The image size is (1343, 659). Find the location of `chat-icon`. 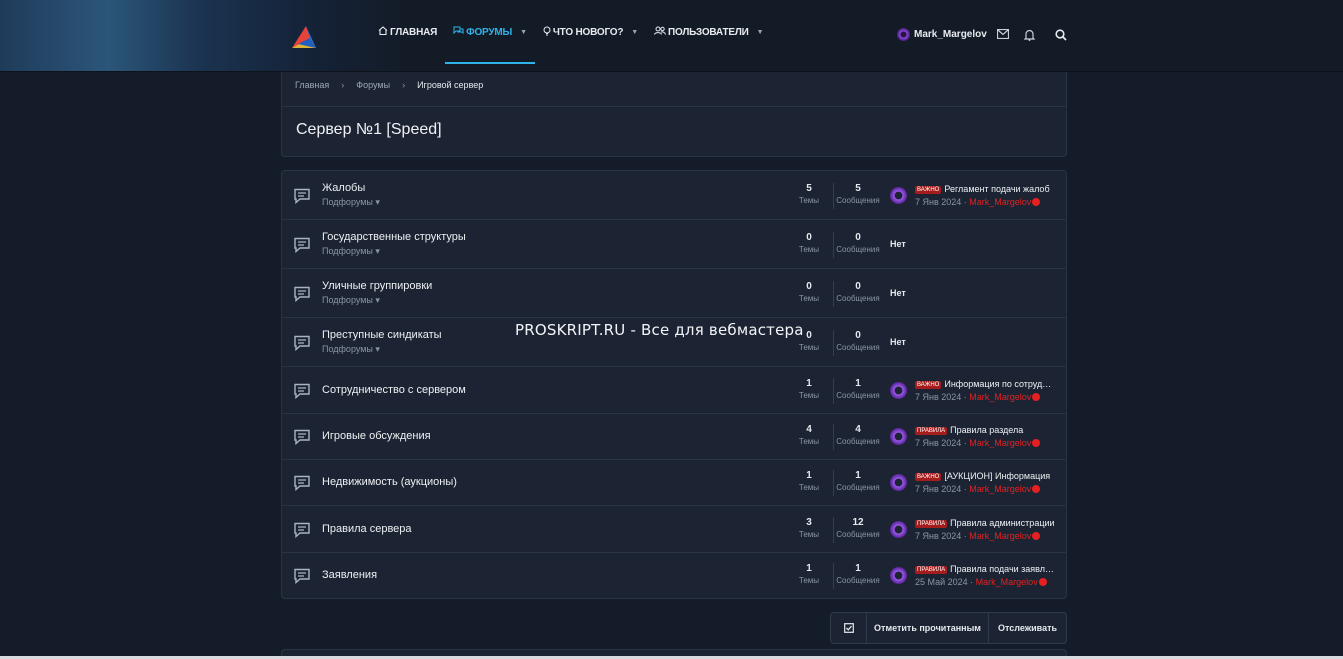

chat-icon is located at coordinates (458, 32).